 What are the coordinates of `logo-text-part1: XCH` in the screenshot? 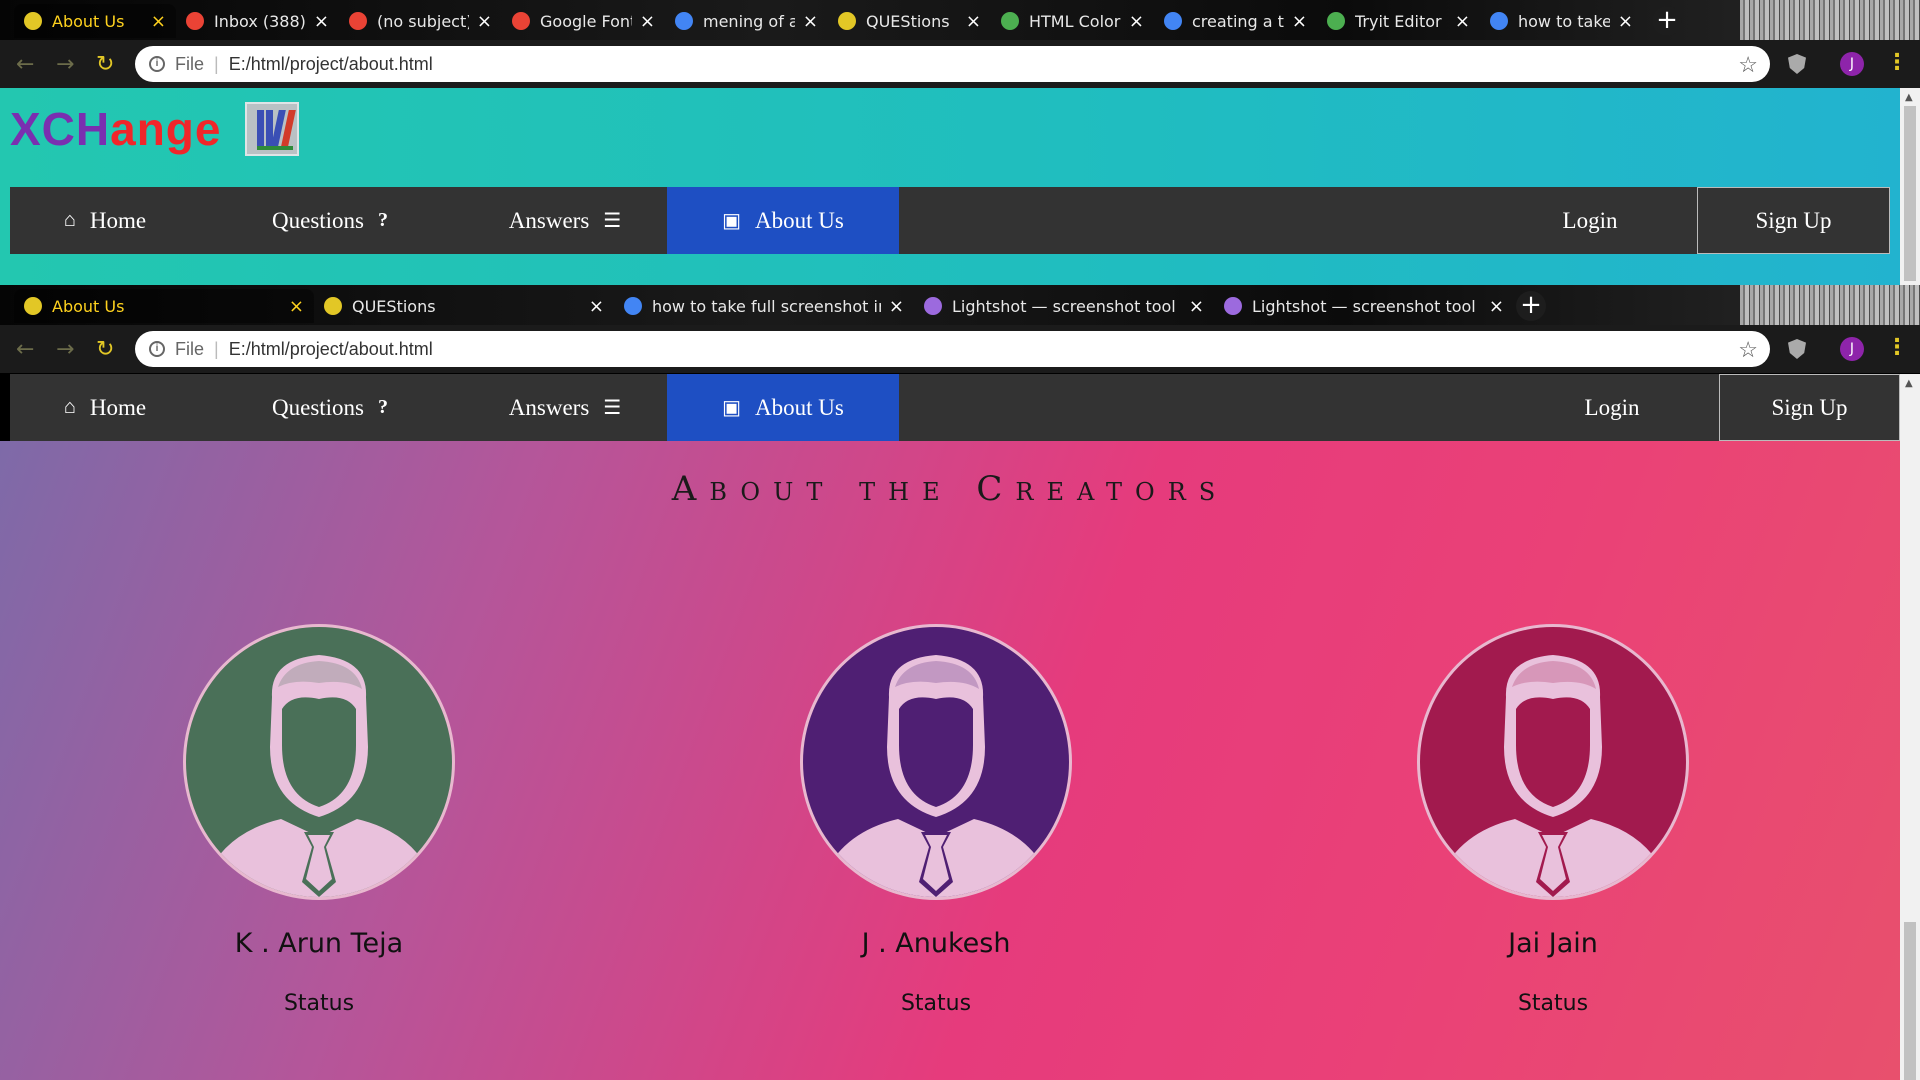 It's located at (60, 129).